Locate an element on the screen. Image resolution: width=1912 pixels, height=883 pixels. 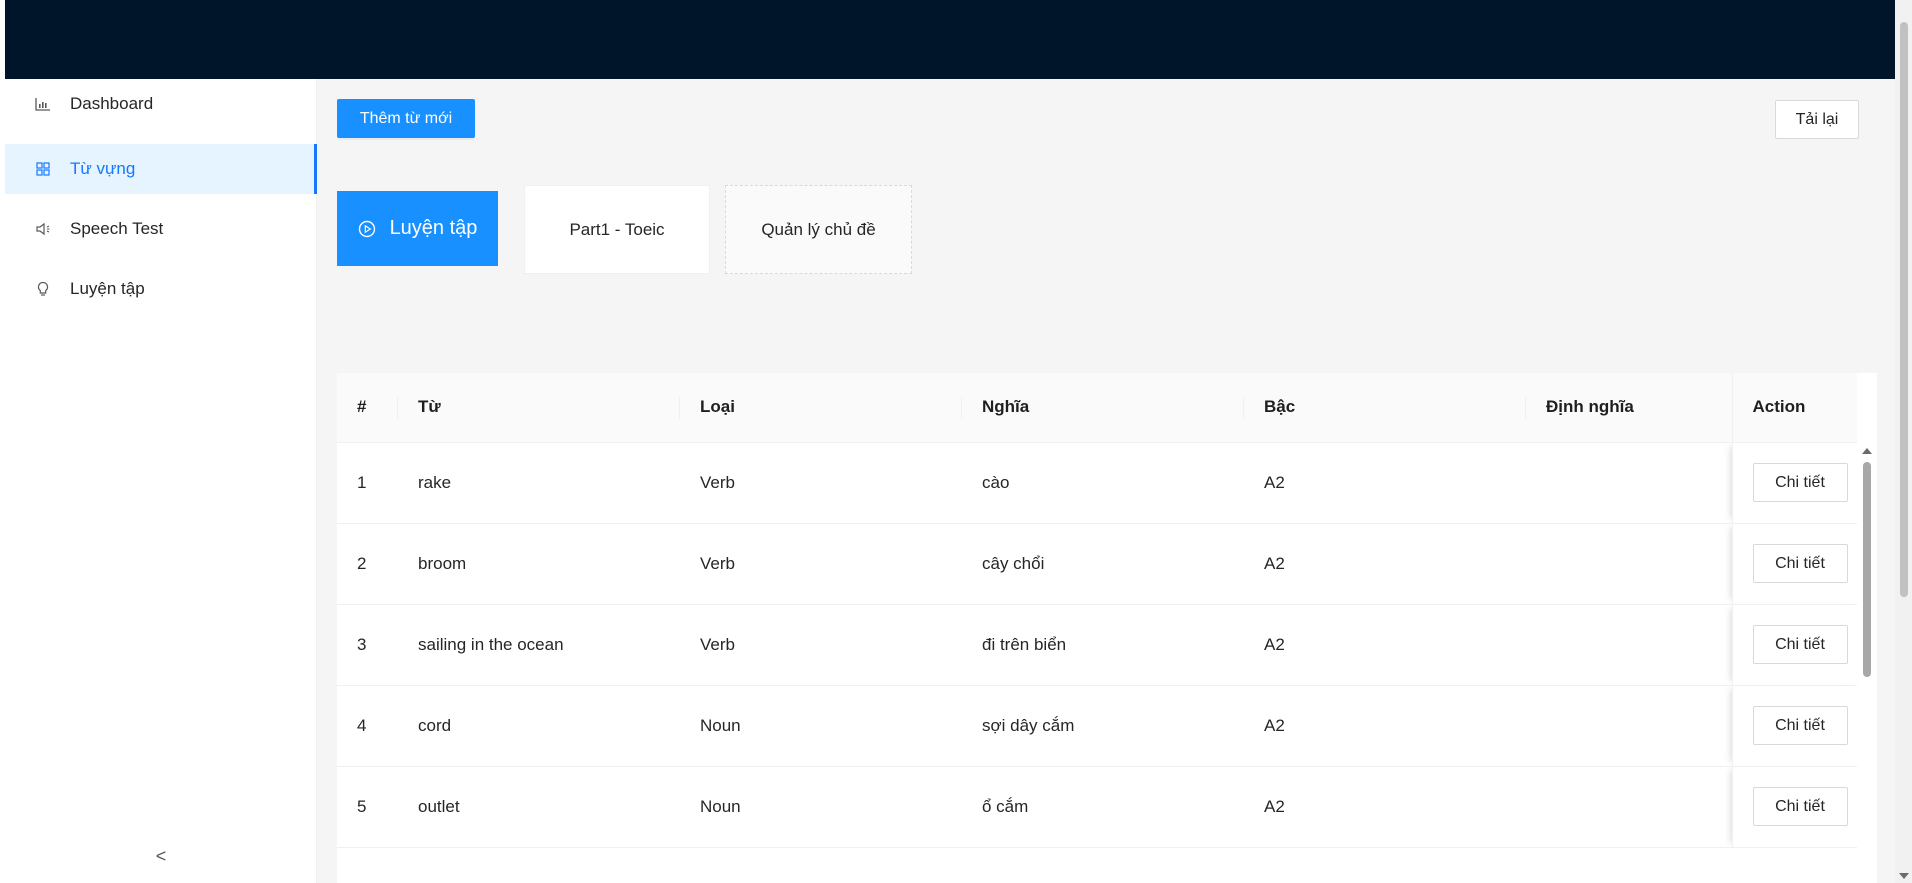
add-word-button: Thêm từ mới is located at coordinates (406, 118).